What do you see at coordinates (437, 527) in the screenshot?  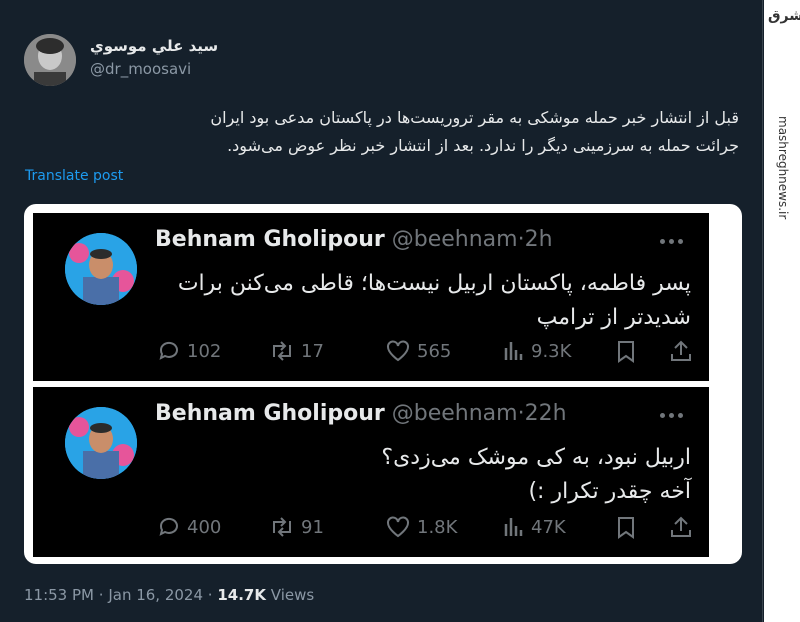 I see `like-count: 1.8K` at bounding box center [437, 527].